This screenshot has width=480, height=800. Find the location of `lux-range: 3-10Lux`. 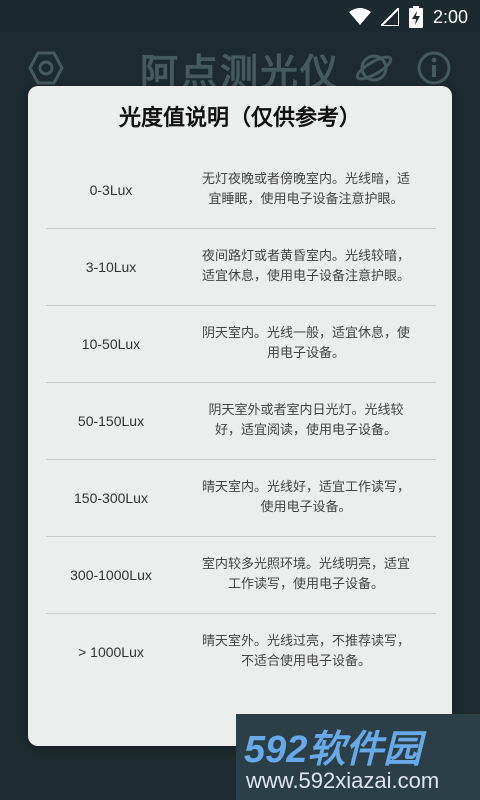

lux-range: 3-10Lux is located at coordinates (111, 267).